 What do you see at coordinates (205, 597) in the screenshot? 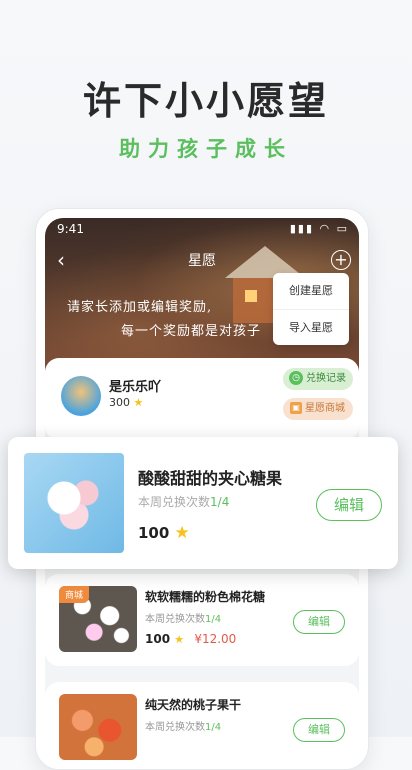
I see `item-name: 软软糯糯的粉色棉花糖` at bounding box center [205, 597].